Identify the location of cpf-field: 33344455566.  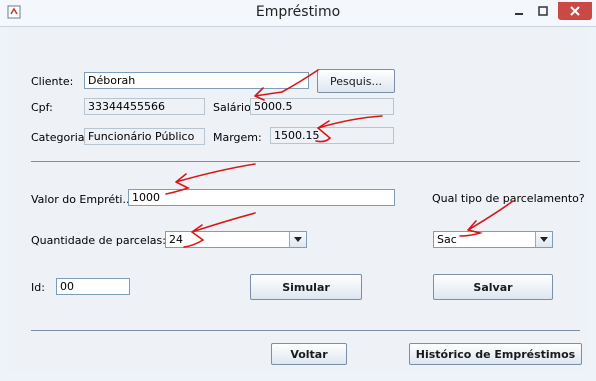
(144, 106).